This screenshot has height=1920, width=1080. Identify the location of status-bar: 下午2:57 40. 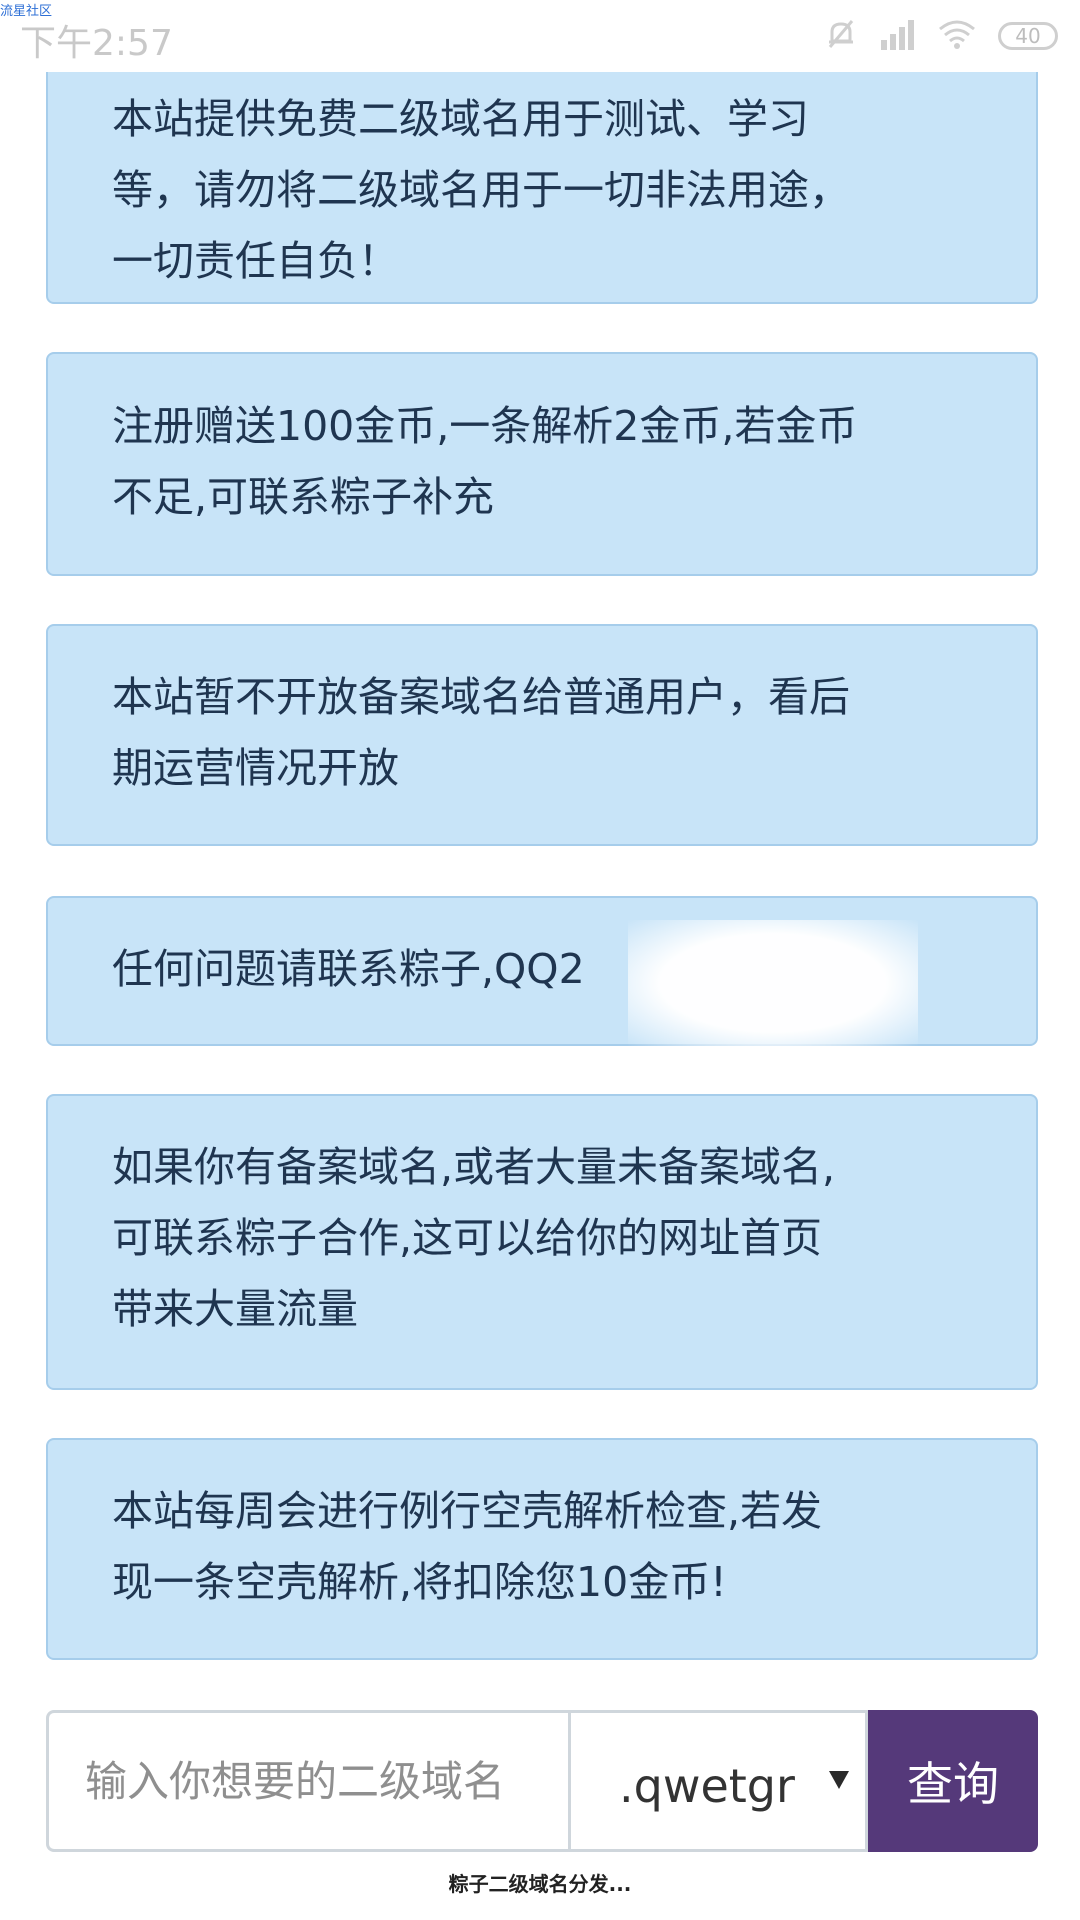
(540, 36).